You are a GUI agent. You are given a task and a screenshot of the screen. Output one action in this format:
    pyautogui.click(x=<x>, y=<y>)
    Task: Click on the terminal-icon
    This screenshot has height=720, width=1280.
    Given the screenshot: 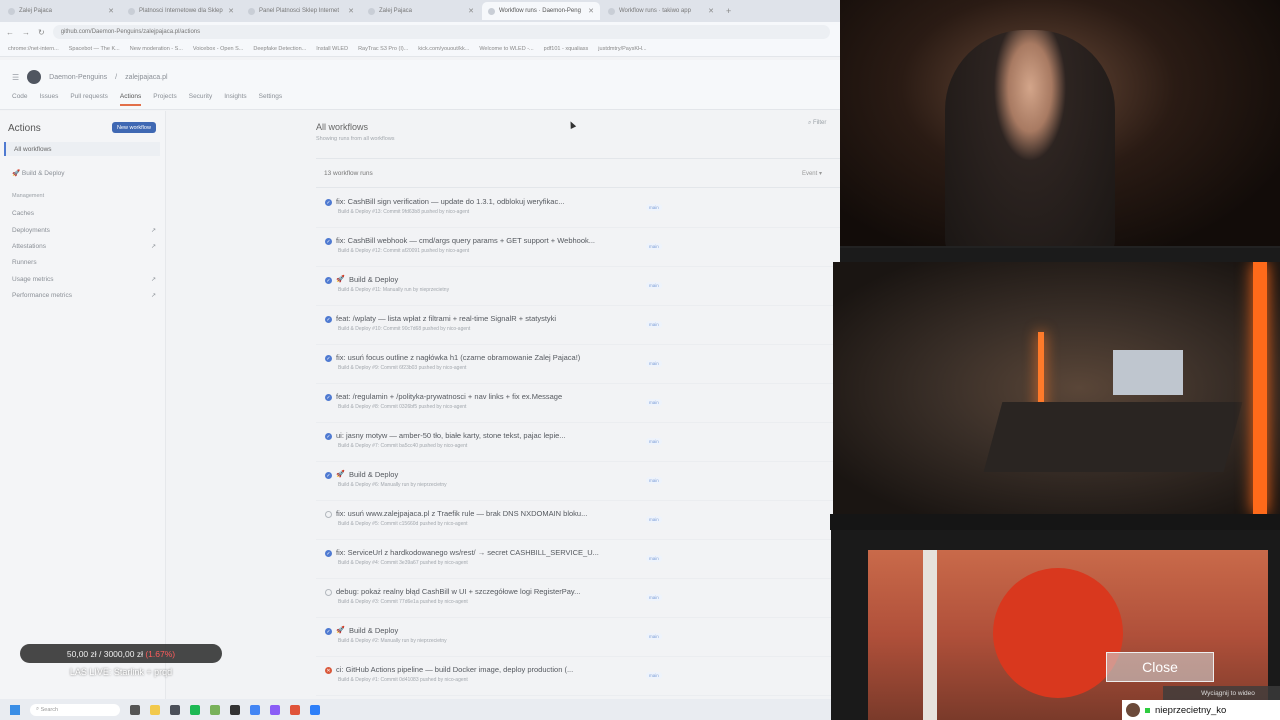 What is the action you would take?
    pyautogui.click(x=175, y=709)
    